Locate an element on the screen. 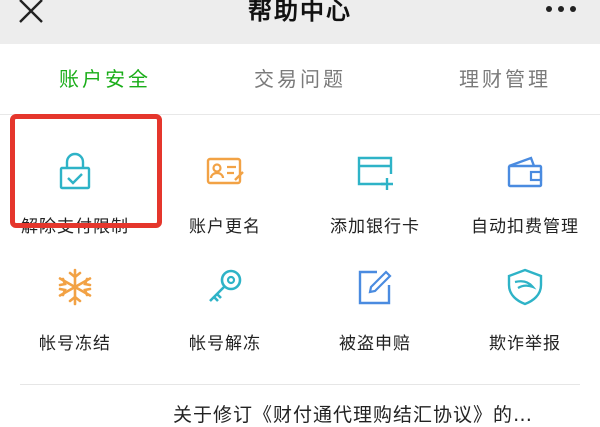  tab-account-security: 账户安全 is located at coordinates (105, 79).